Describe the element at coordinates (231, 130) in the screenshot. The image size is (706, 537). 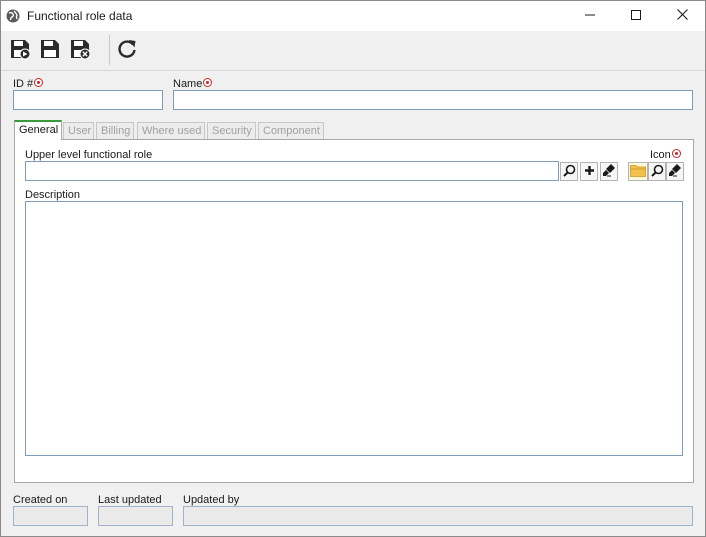
I see `tab-security: Security` at that location.